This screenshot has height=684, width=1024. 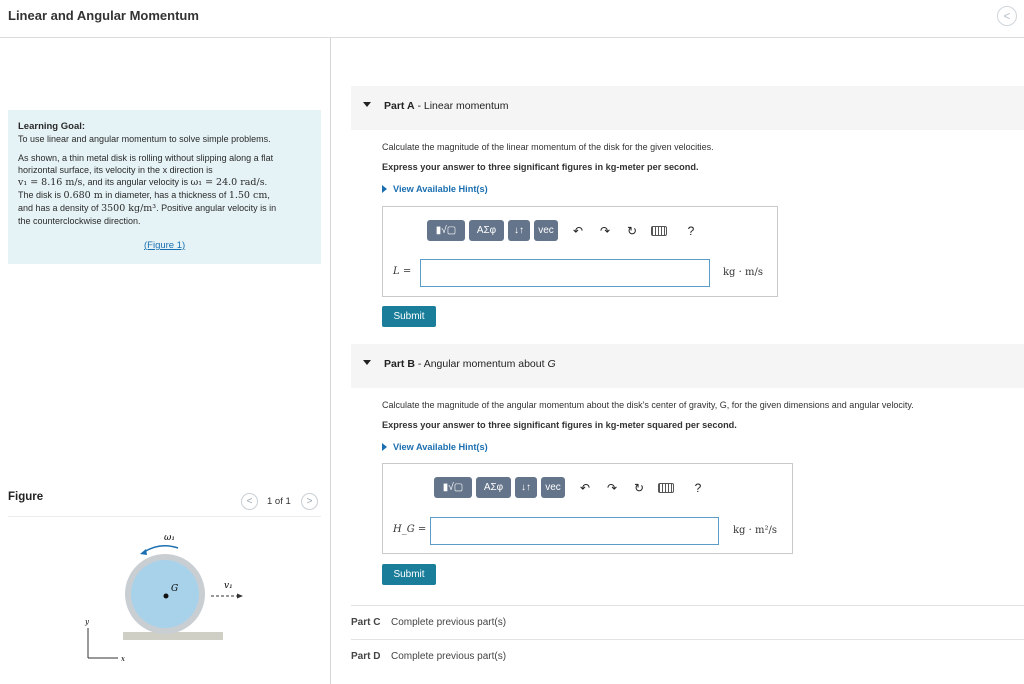 I want to click on figure-count: 1 of 1, so click(x=279, y=501).